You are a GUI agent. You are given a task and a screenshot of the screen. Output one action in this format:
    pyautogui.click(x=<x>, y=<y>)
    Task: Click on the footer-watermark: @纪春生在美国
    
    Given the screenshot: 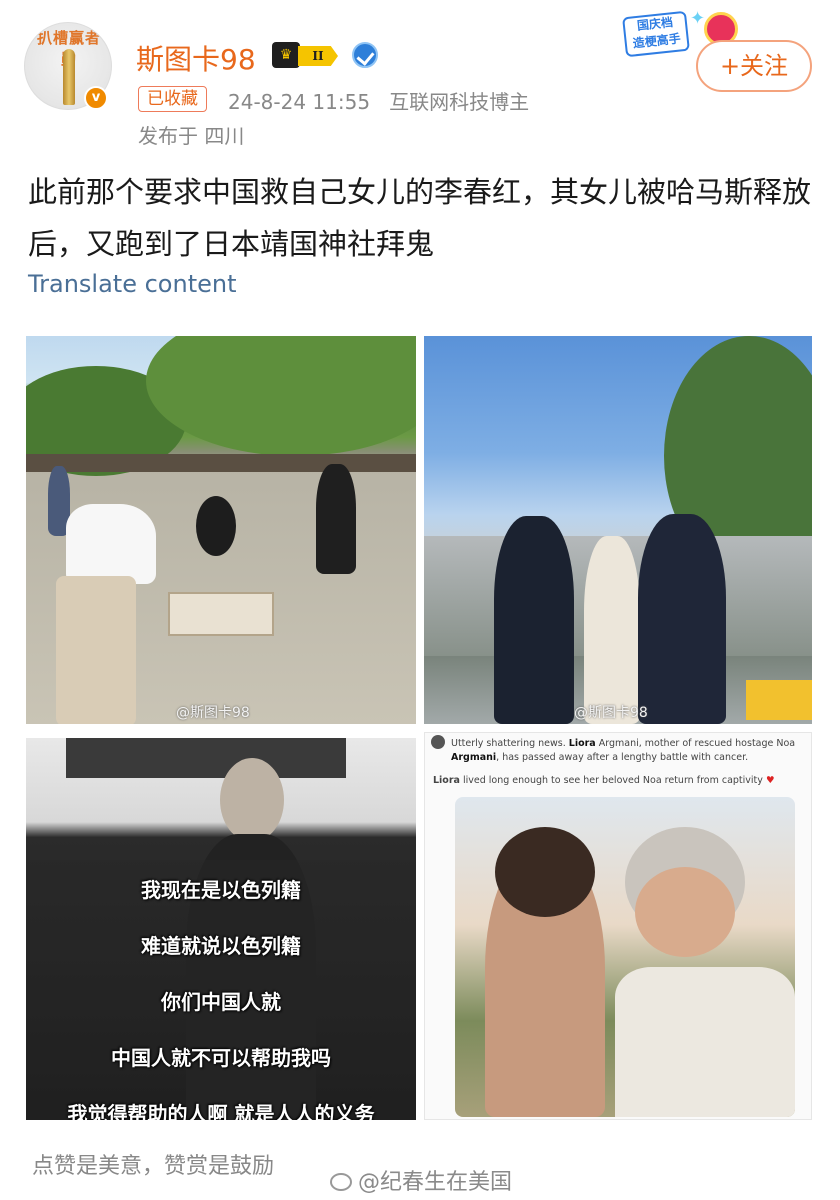 What is the action you would take?
    pyautogui.click(x=421, y=1180)
    